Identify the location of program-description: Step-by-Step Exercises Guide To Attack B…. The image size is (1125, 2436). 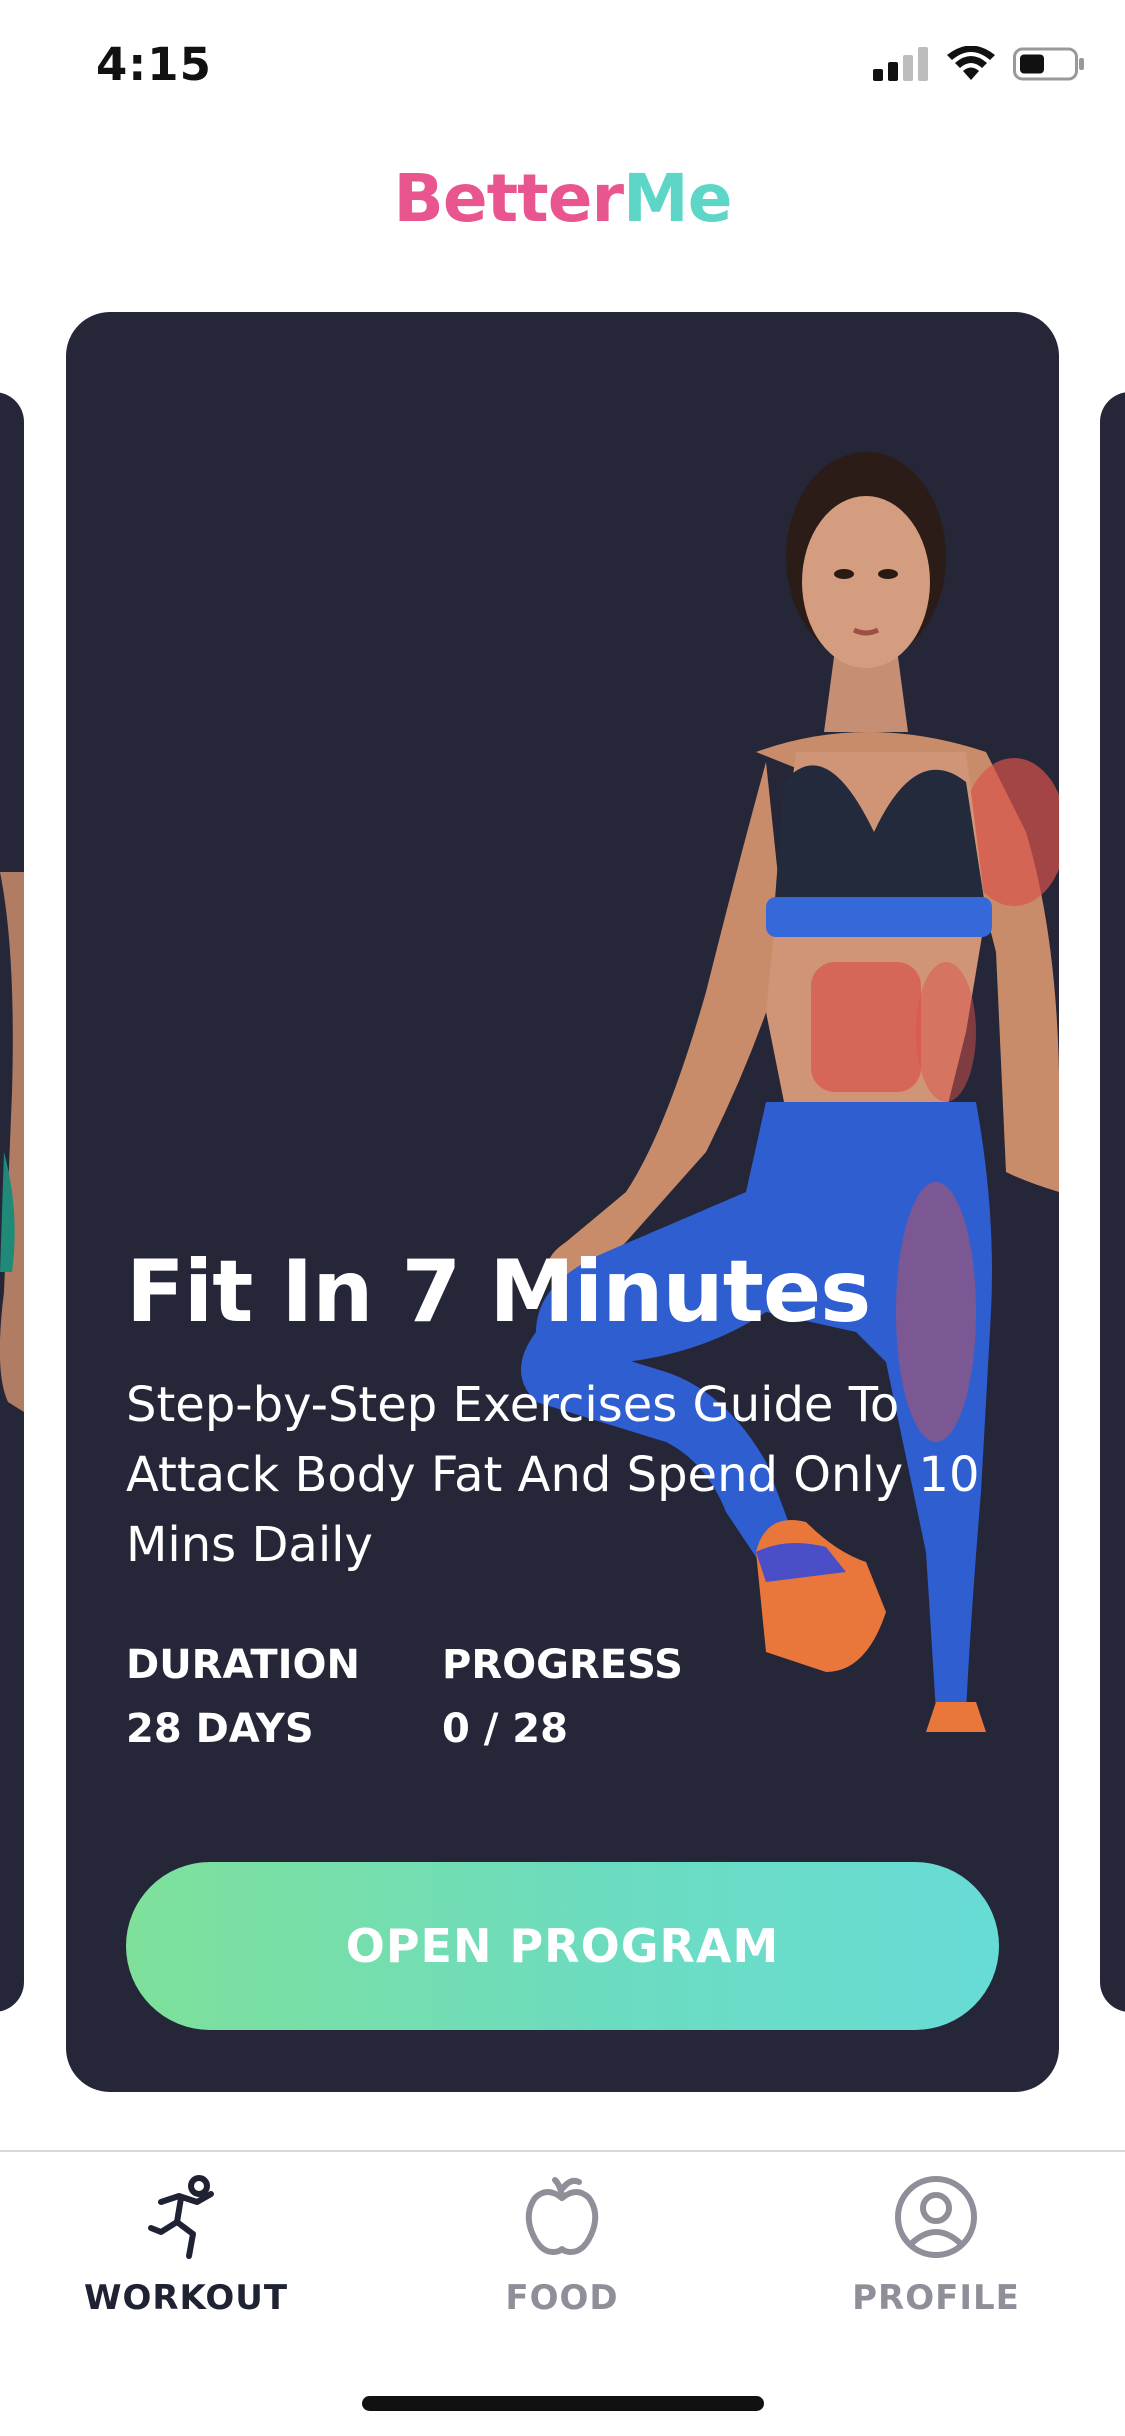
(553, 1475).